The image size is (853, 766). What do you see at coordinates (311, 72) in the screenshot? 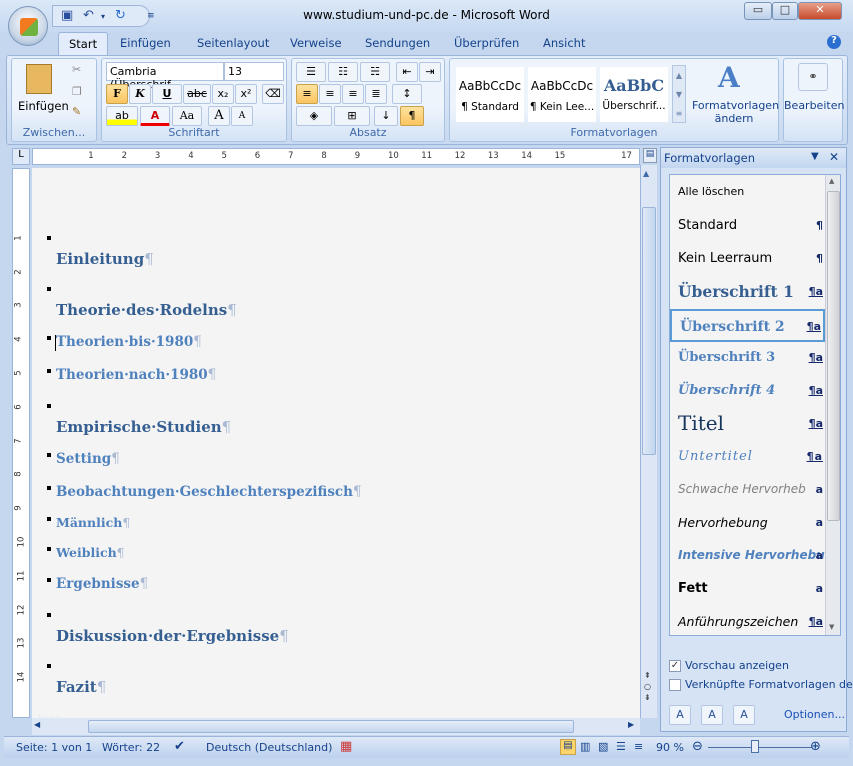
I see `bullets-icon: ☰` at bounding box center [311, 72].